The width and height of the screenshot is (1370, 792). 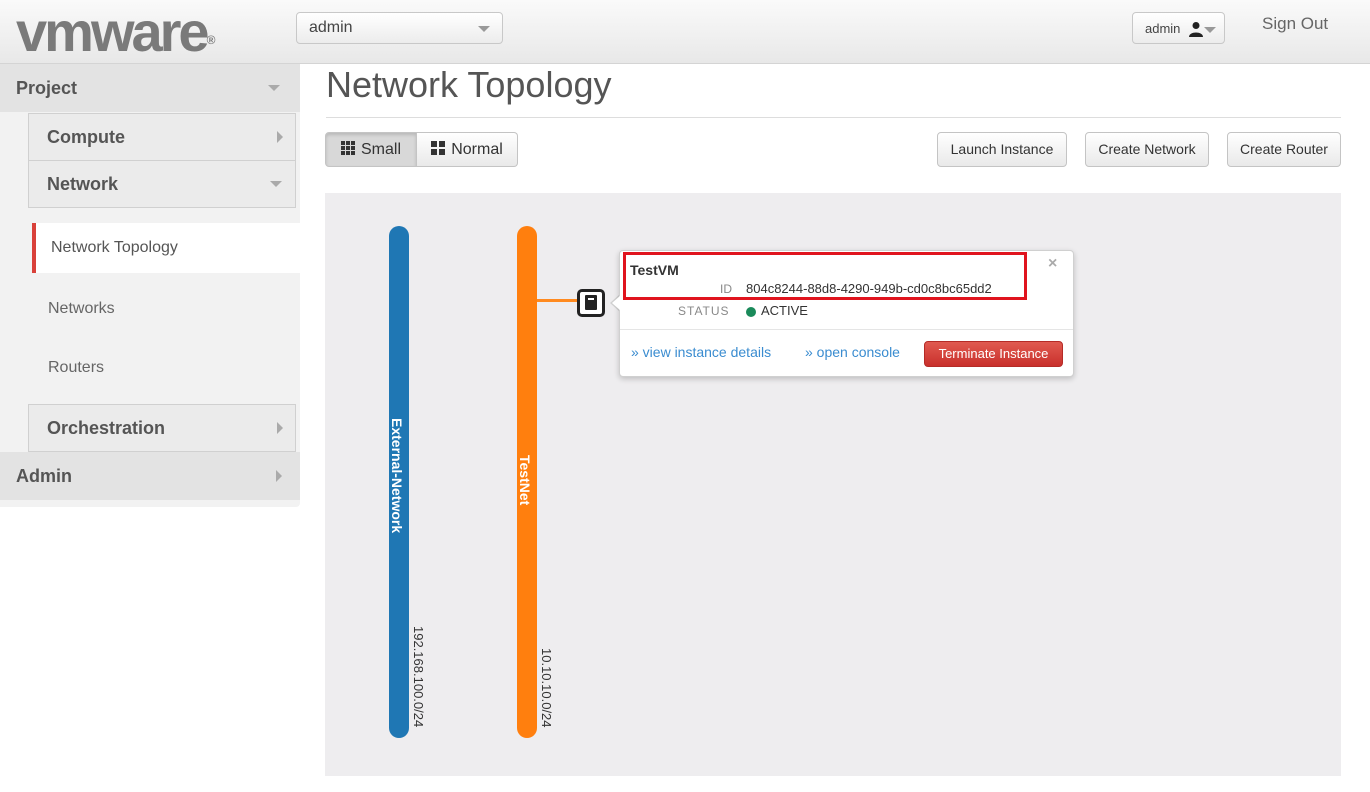 What do you see at coordinates (546, 688) in the screenshot?
I see `network-cidr-testnet: 10.10.10.0/24` at bounding box center [546, 688].